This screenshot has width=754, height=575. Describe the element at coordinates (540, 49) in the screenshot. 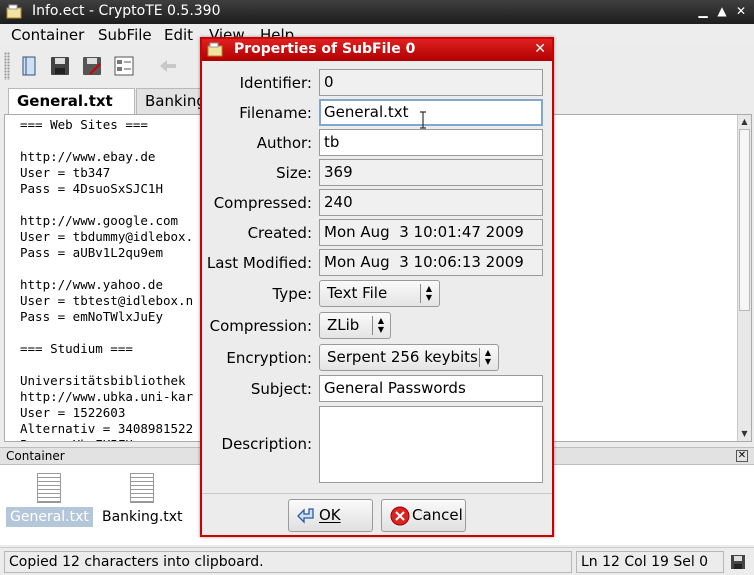

I see `dialog-close-icon: ✕` at that location.